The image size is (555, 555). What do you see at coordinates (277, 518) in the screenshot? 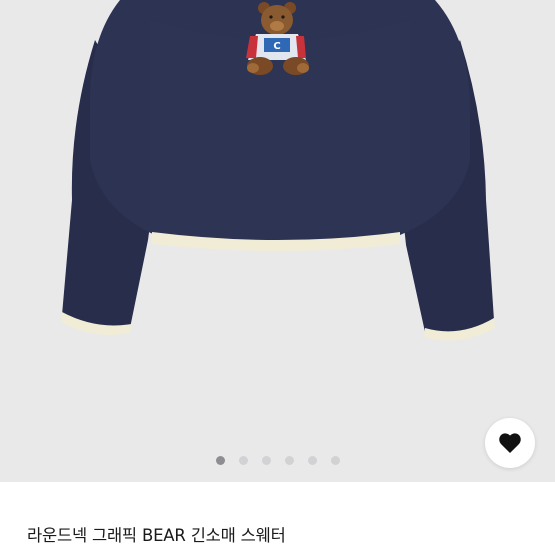
I see `product-info: 라운드넥 그래픽 BEAR 긴소매 스웨터` at bounding box center [277, 518].